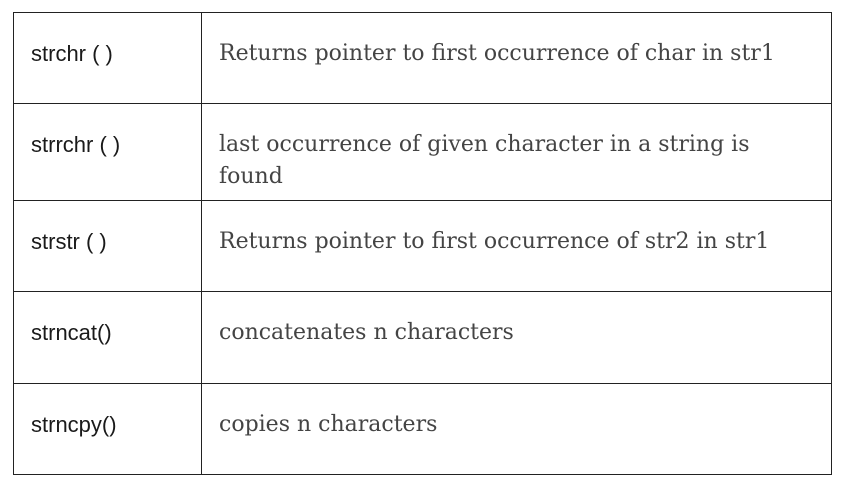 This screenshot has width=854, height=490. Describe the element at coordinates (328, 424) in the screenshot. I see `function-description: copies n characters` at that location.